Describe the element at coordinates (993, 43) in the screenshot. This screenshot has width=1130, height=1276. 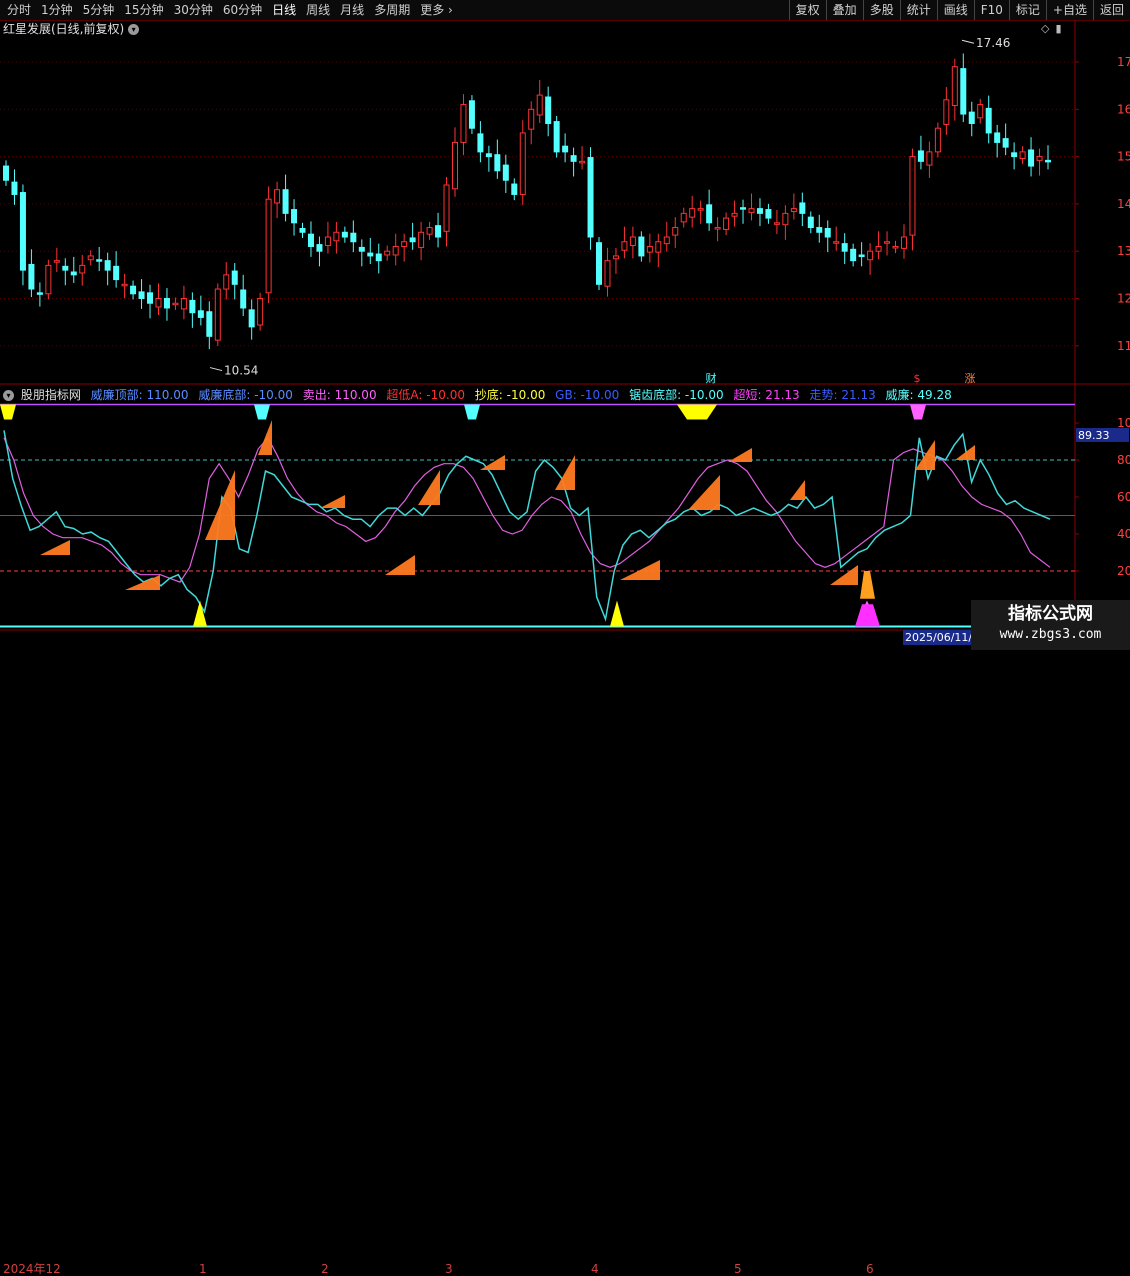
I see `high-price-label: 17.46` at that location.